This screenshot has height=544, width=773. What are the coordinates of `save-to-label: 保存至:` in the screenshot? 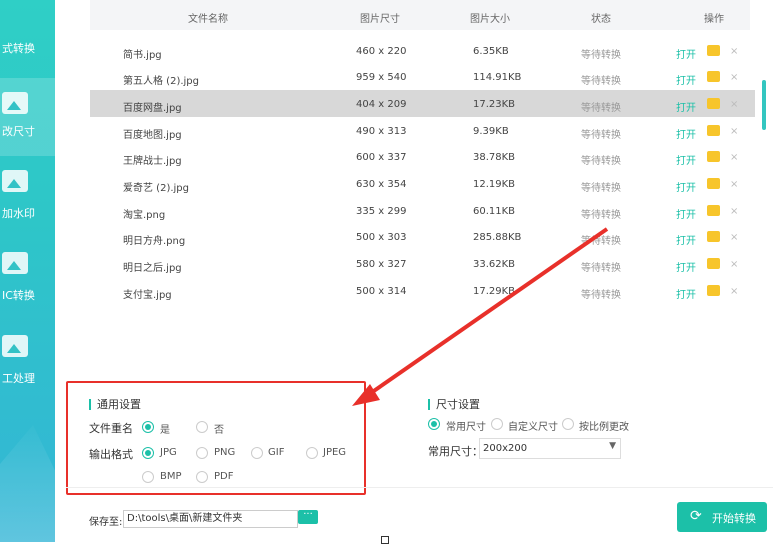 It's located at (106, 522).